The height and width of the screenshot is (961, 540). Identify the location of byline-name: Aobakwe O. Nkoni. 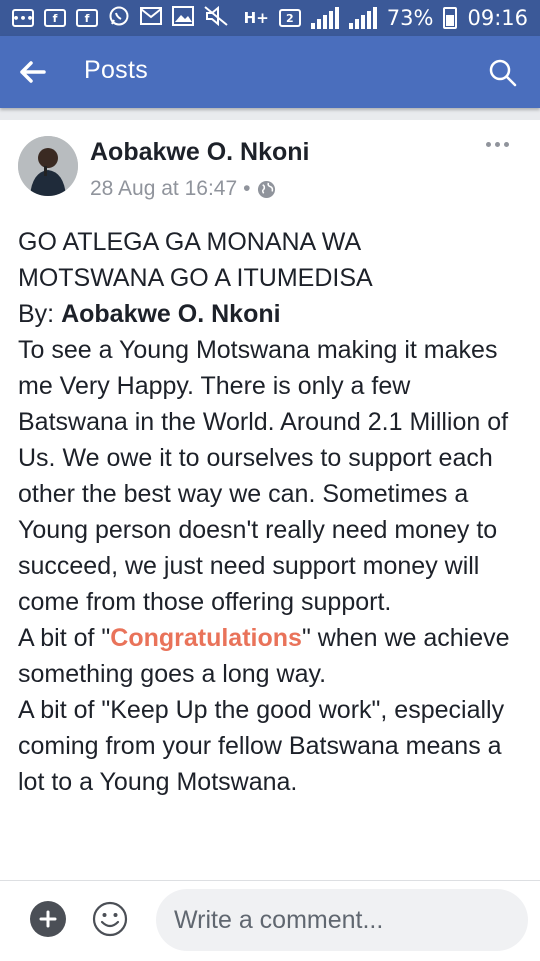
(170, 314).